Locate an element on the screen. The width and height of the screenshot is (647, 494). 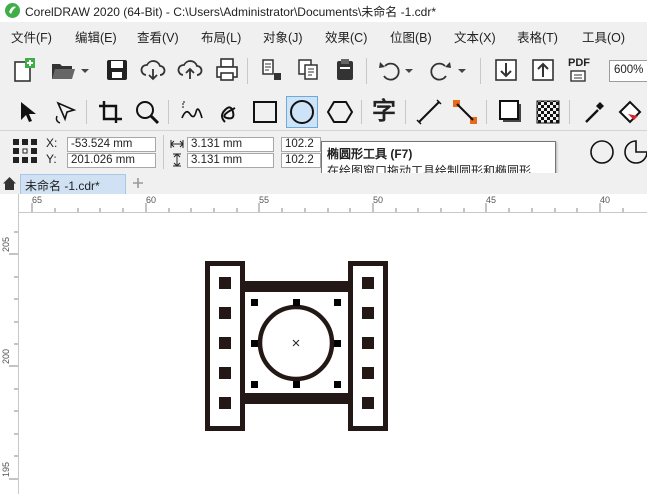
ruler-label: 205 is located at coordinates (6, 244).